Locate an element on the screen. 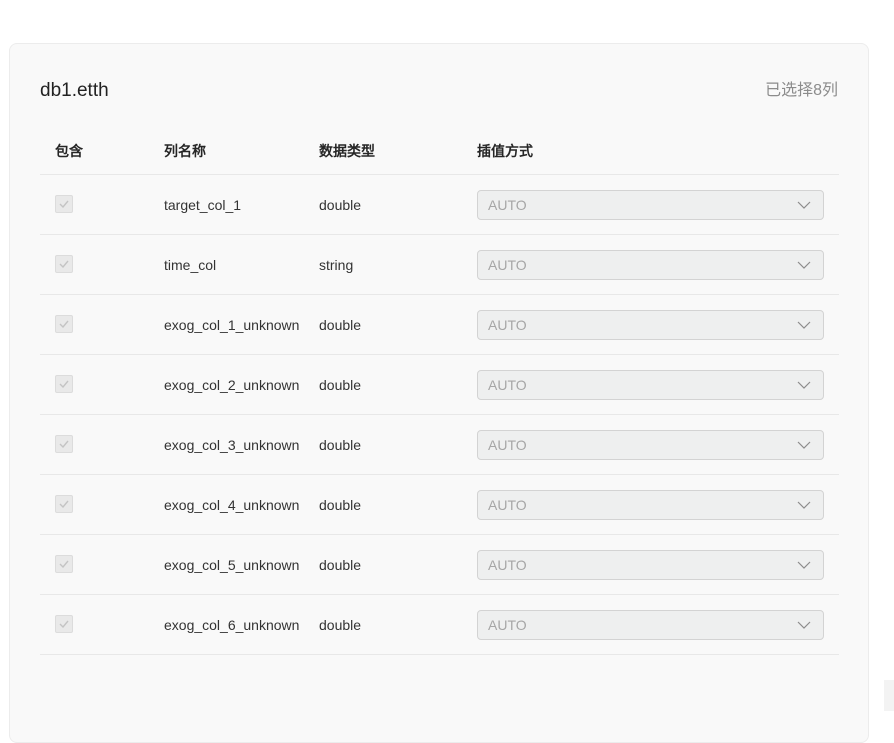 This screenshot has width=894, height=743. selected-count: 已选择8列 is located at coordinates (801, 90).